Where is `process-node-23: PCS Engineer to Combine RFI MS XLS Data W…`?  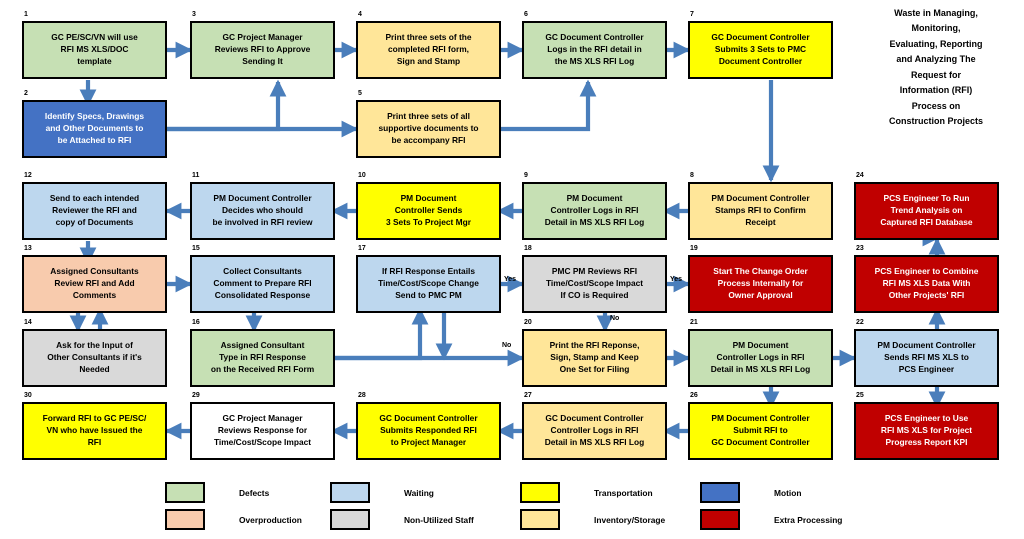 process-node-23: PCS Engineer to Combine RFI MS XLS Data W… is located at coordinates (926, 284).